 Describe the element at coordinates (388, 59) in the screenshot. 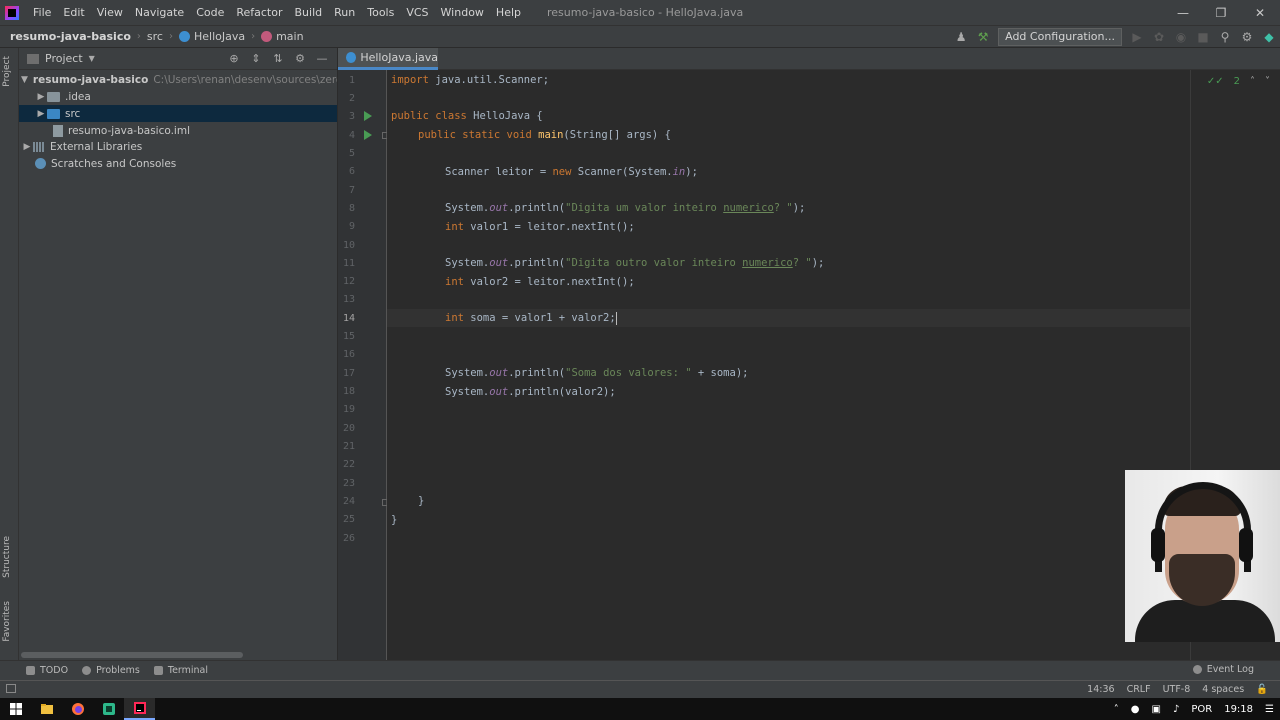

I see `tab-hellojava: HelloJava.java` at that location.